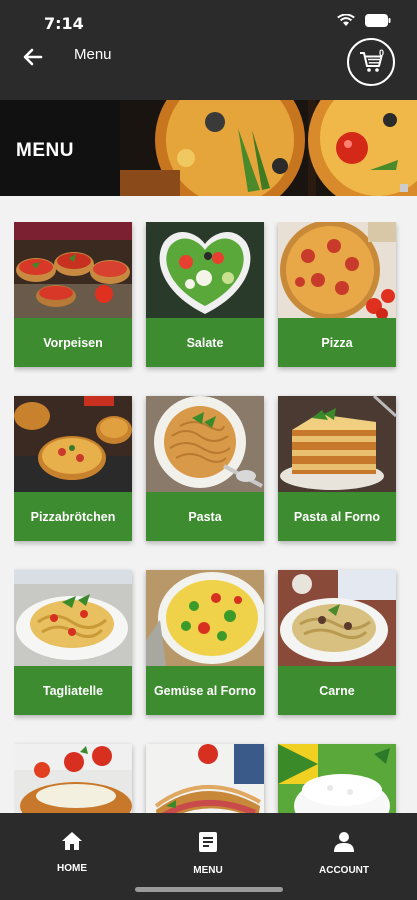  I want to click on nav-menu: MENU, so click(208, 856).